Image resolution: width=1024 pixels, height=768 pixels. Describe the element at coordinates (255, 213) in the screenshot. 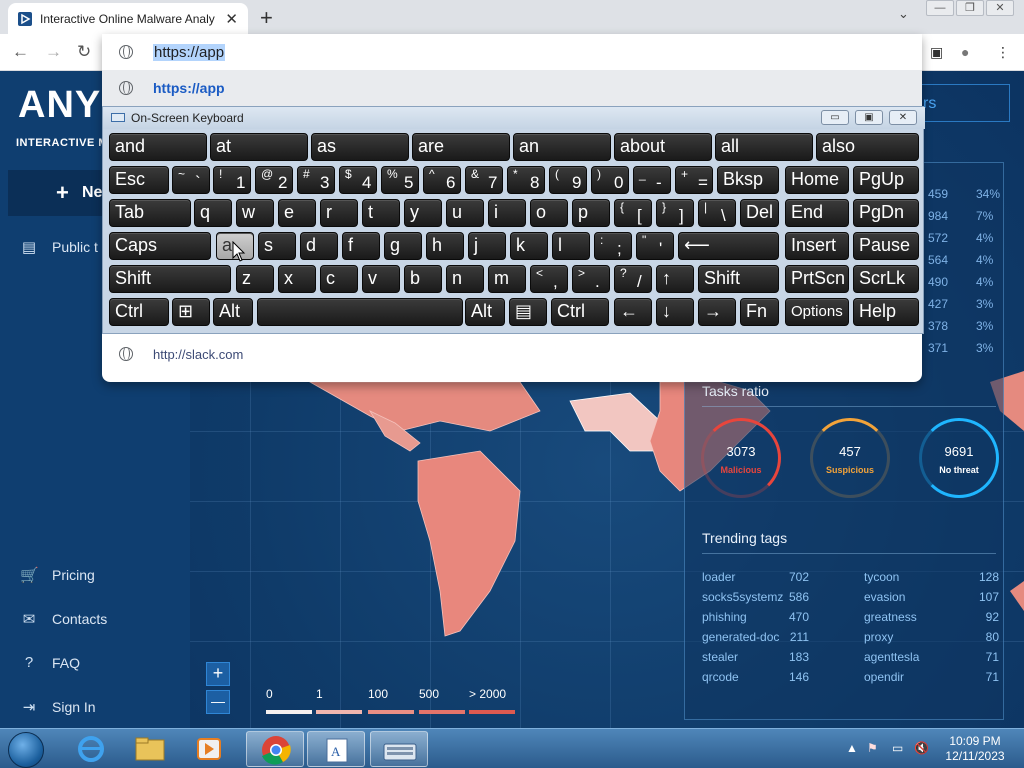

I see `osk-key-w: w` at that location.